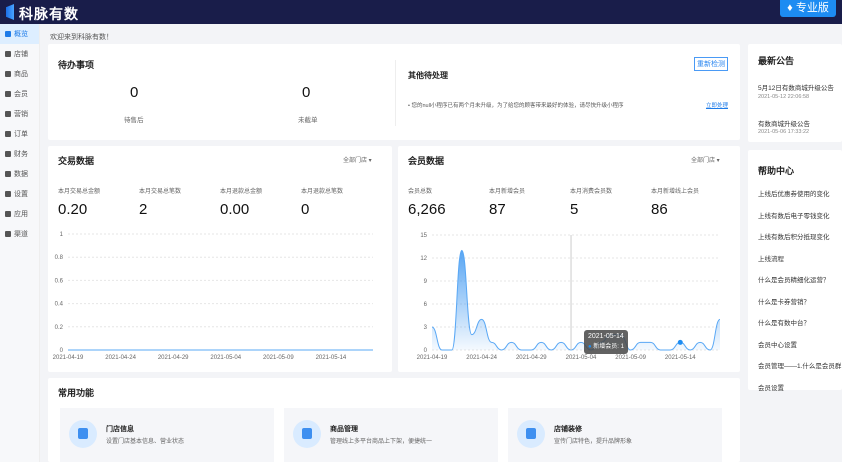 The height and width of the screenshot is (462, 842). Describe the element at coordinates (19, 154) in the screenshot. I see `sidebar-item: 财务` at that location.